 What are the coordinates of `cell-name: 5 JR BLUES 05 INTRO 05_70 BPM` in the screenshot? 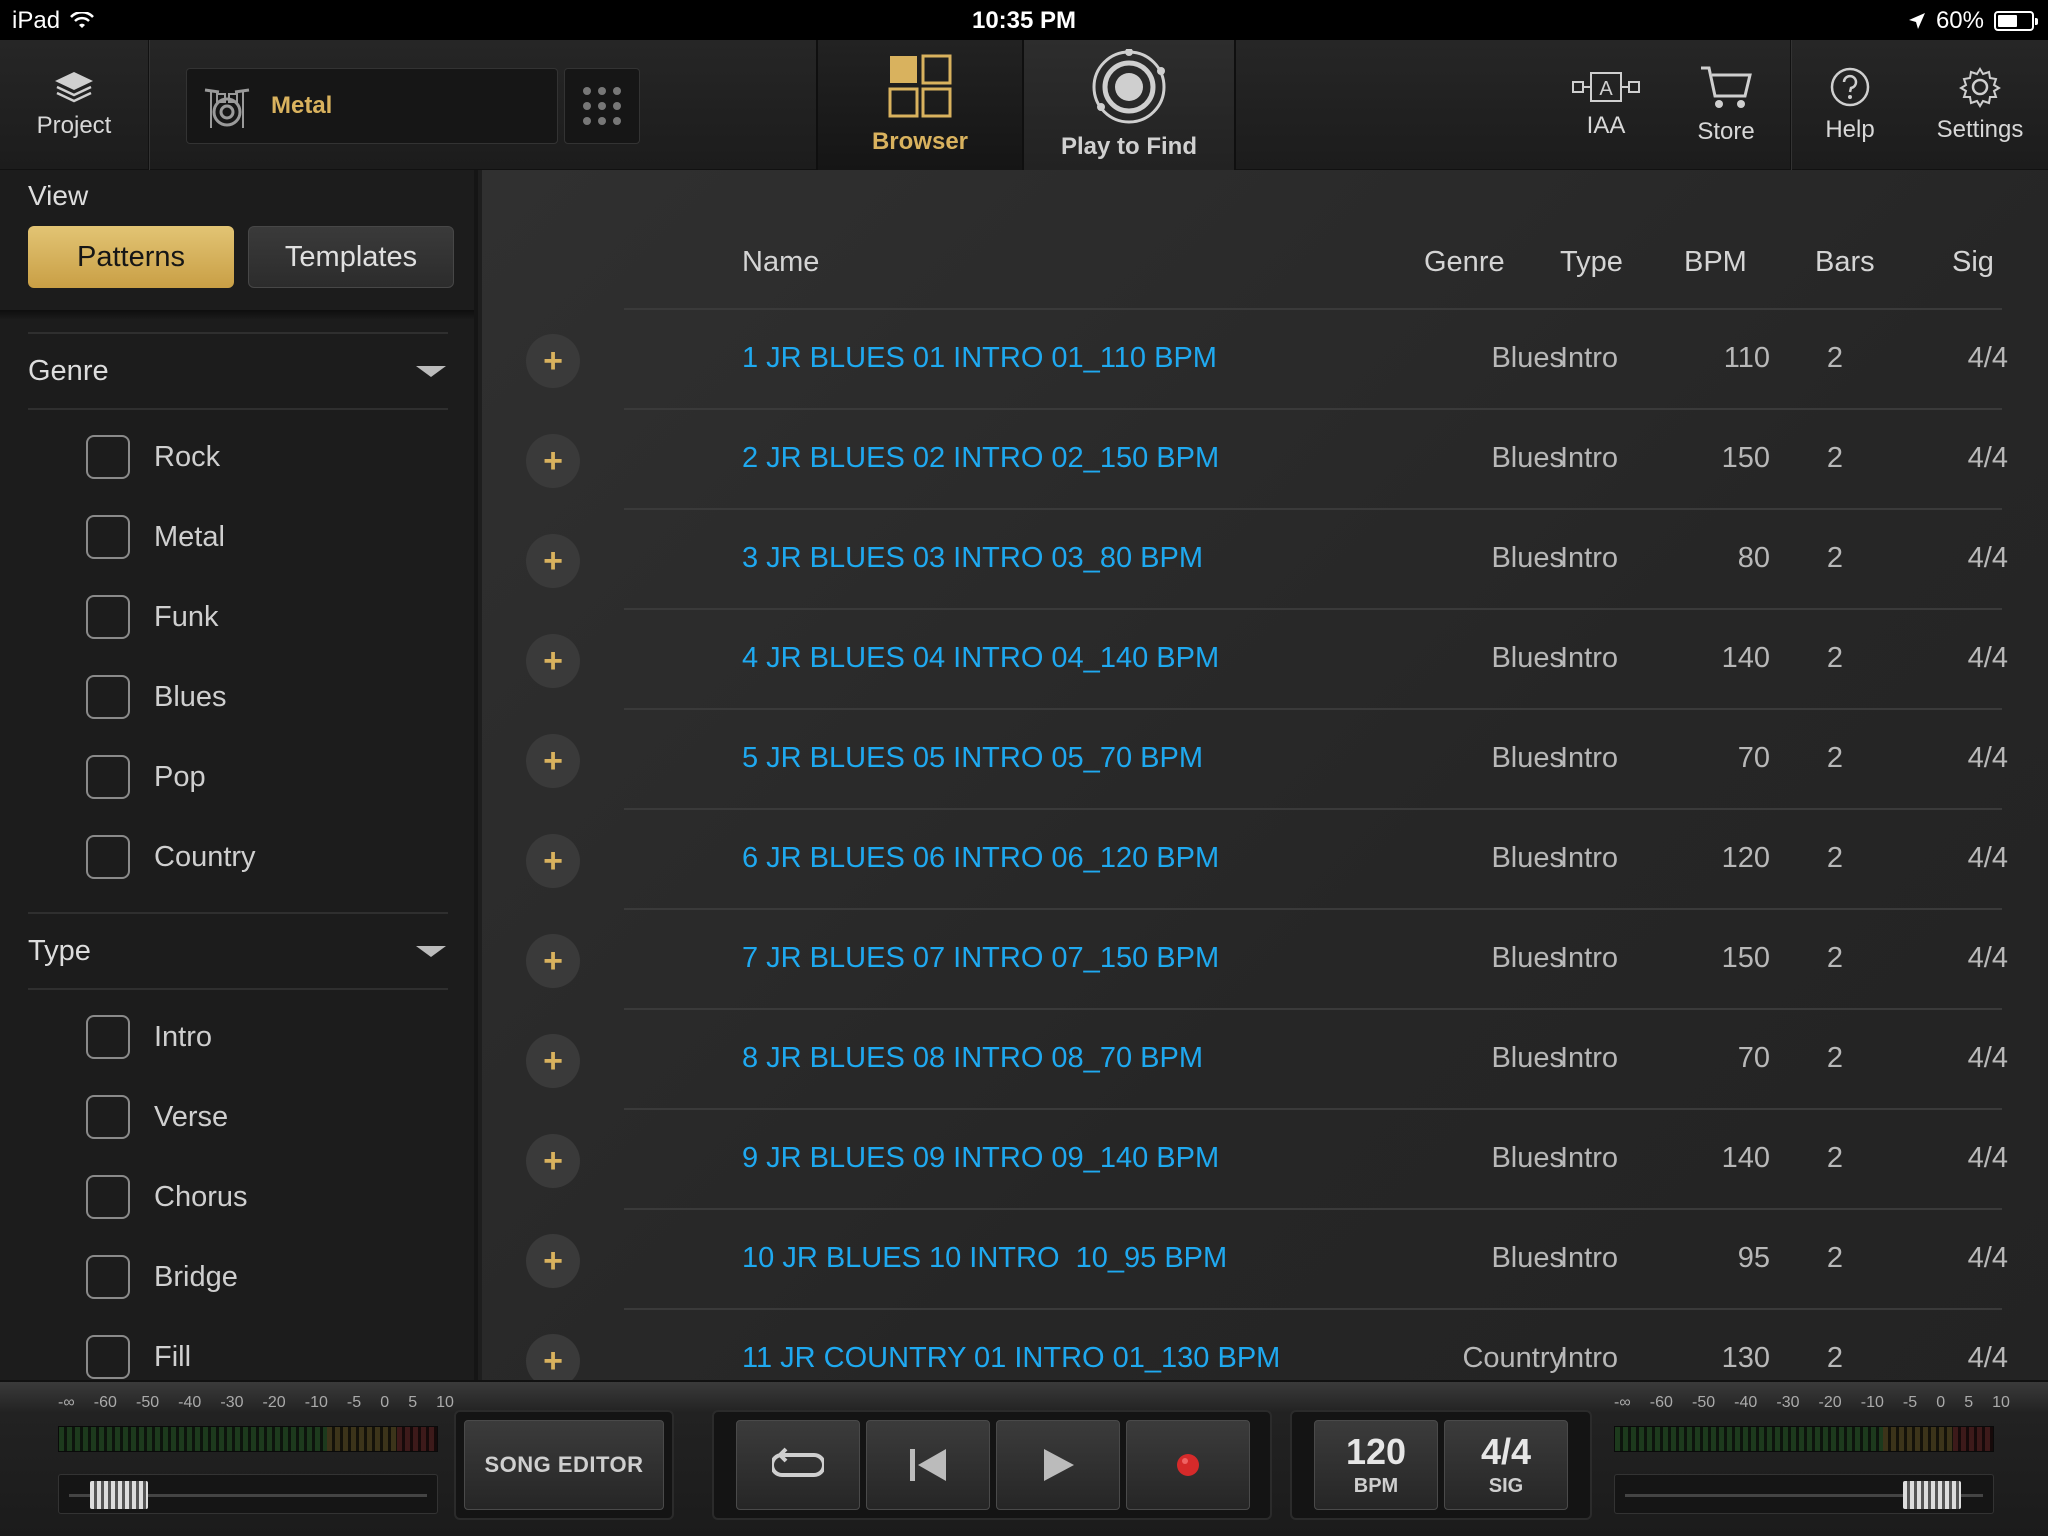 It's located at (972, 758).